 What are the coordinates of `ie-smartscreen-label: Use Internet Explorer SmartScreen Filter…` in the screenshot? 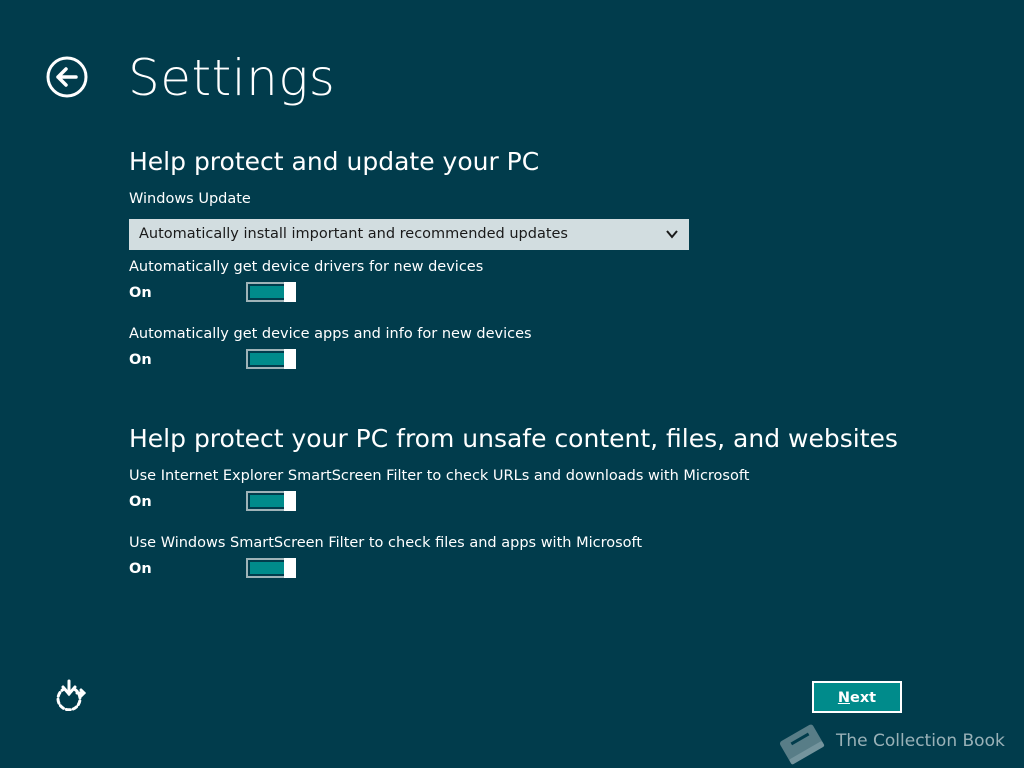 It's located at (439, 476).